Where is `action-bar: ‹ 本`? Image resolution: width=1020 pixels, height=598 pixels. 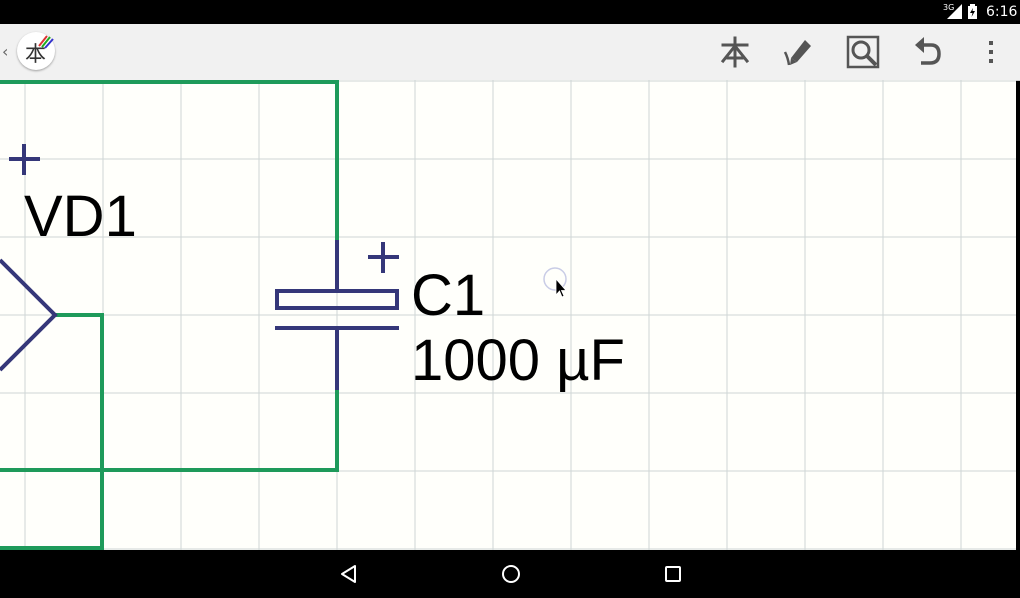
action-bar: ‹ 本 is located at coordinates (510, 52).